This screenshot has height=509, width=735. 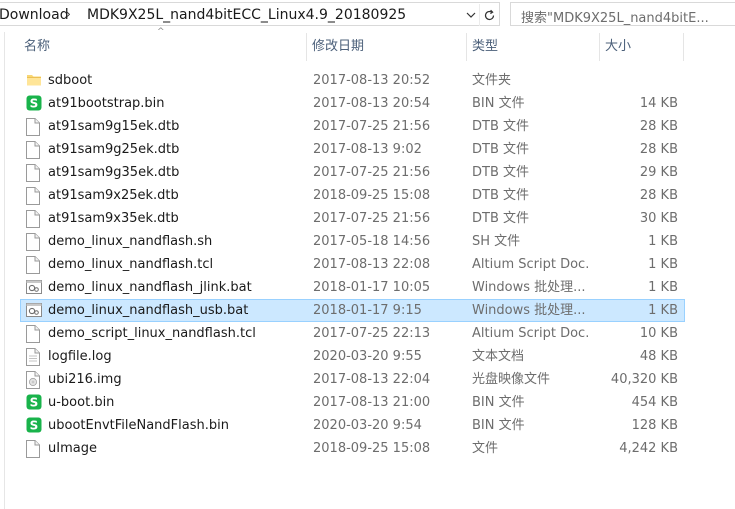 What do you see at coordinates (4, 270) in the screenshot?
I see `navigation-pane-border` at bounding box center [4, 270].